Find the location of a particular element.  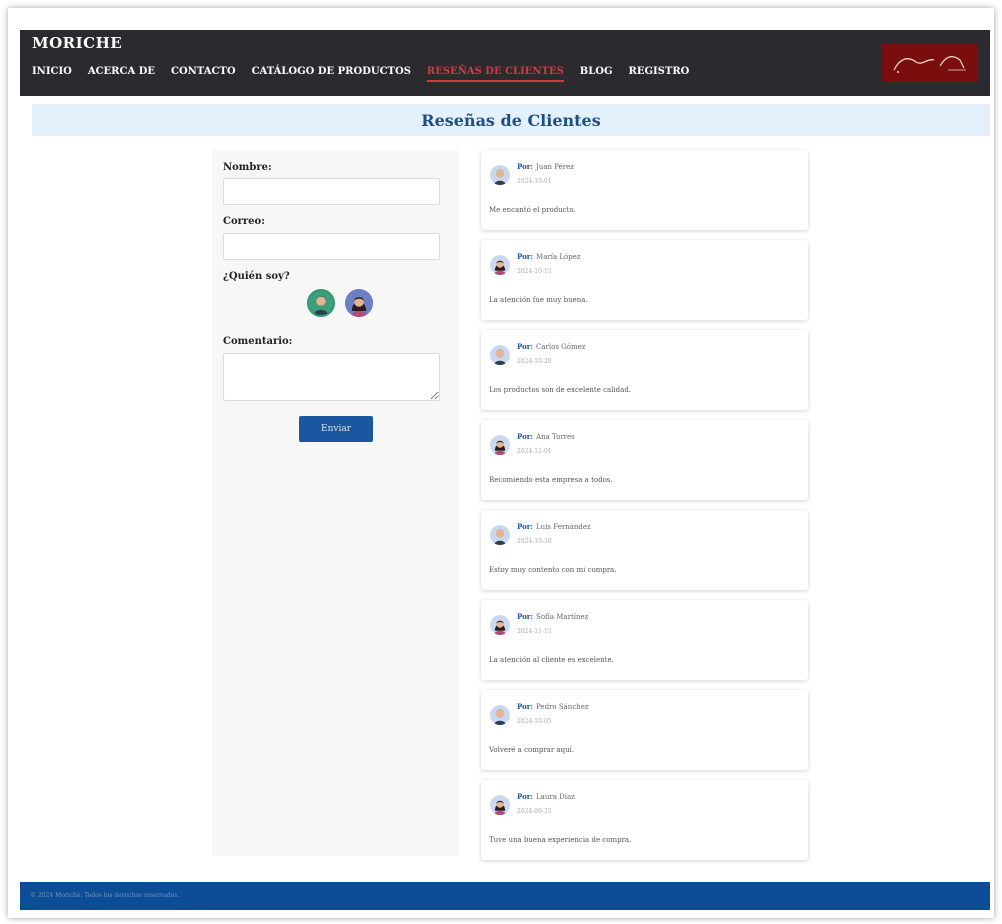

comment-textarea is located at coordinates (331, 377).